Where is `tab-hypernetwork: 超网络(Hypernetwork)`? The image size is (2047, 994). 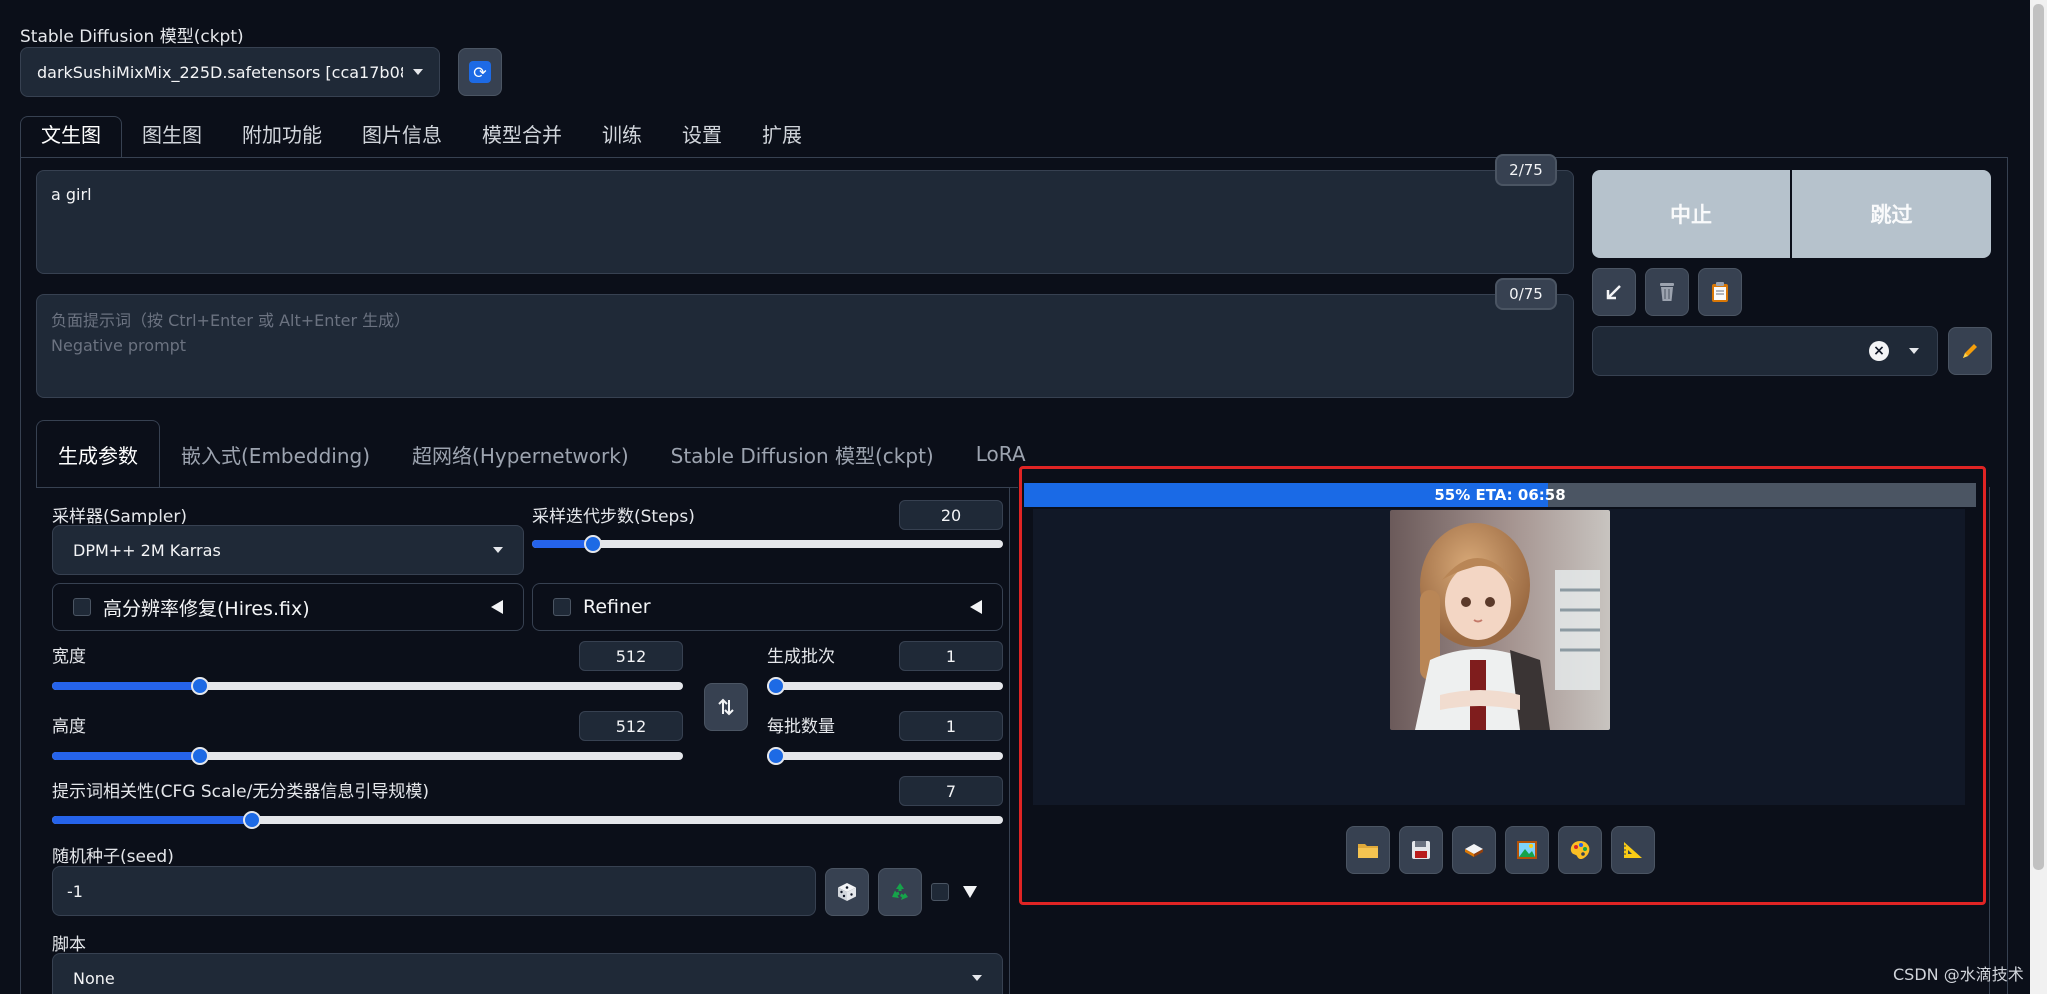 tab-hypernetwork: 超网络(Hypernetwork) is located at coordinates (520, 454).